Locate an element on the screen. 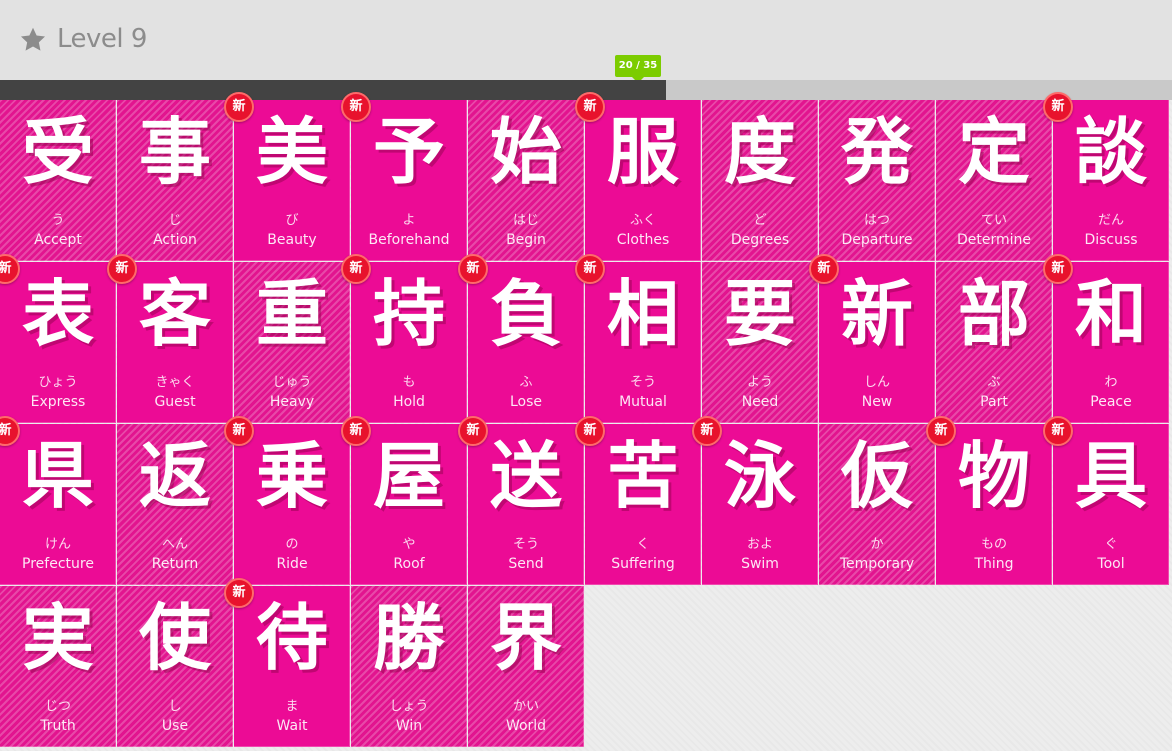 The image size is (1172, 751). kanji-tile: 使し Use is located at coordinates (175, 666).